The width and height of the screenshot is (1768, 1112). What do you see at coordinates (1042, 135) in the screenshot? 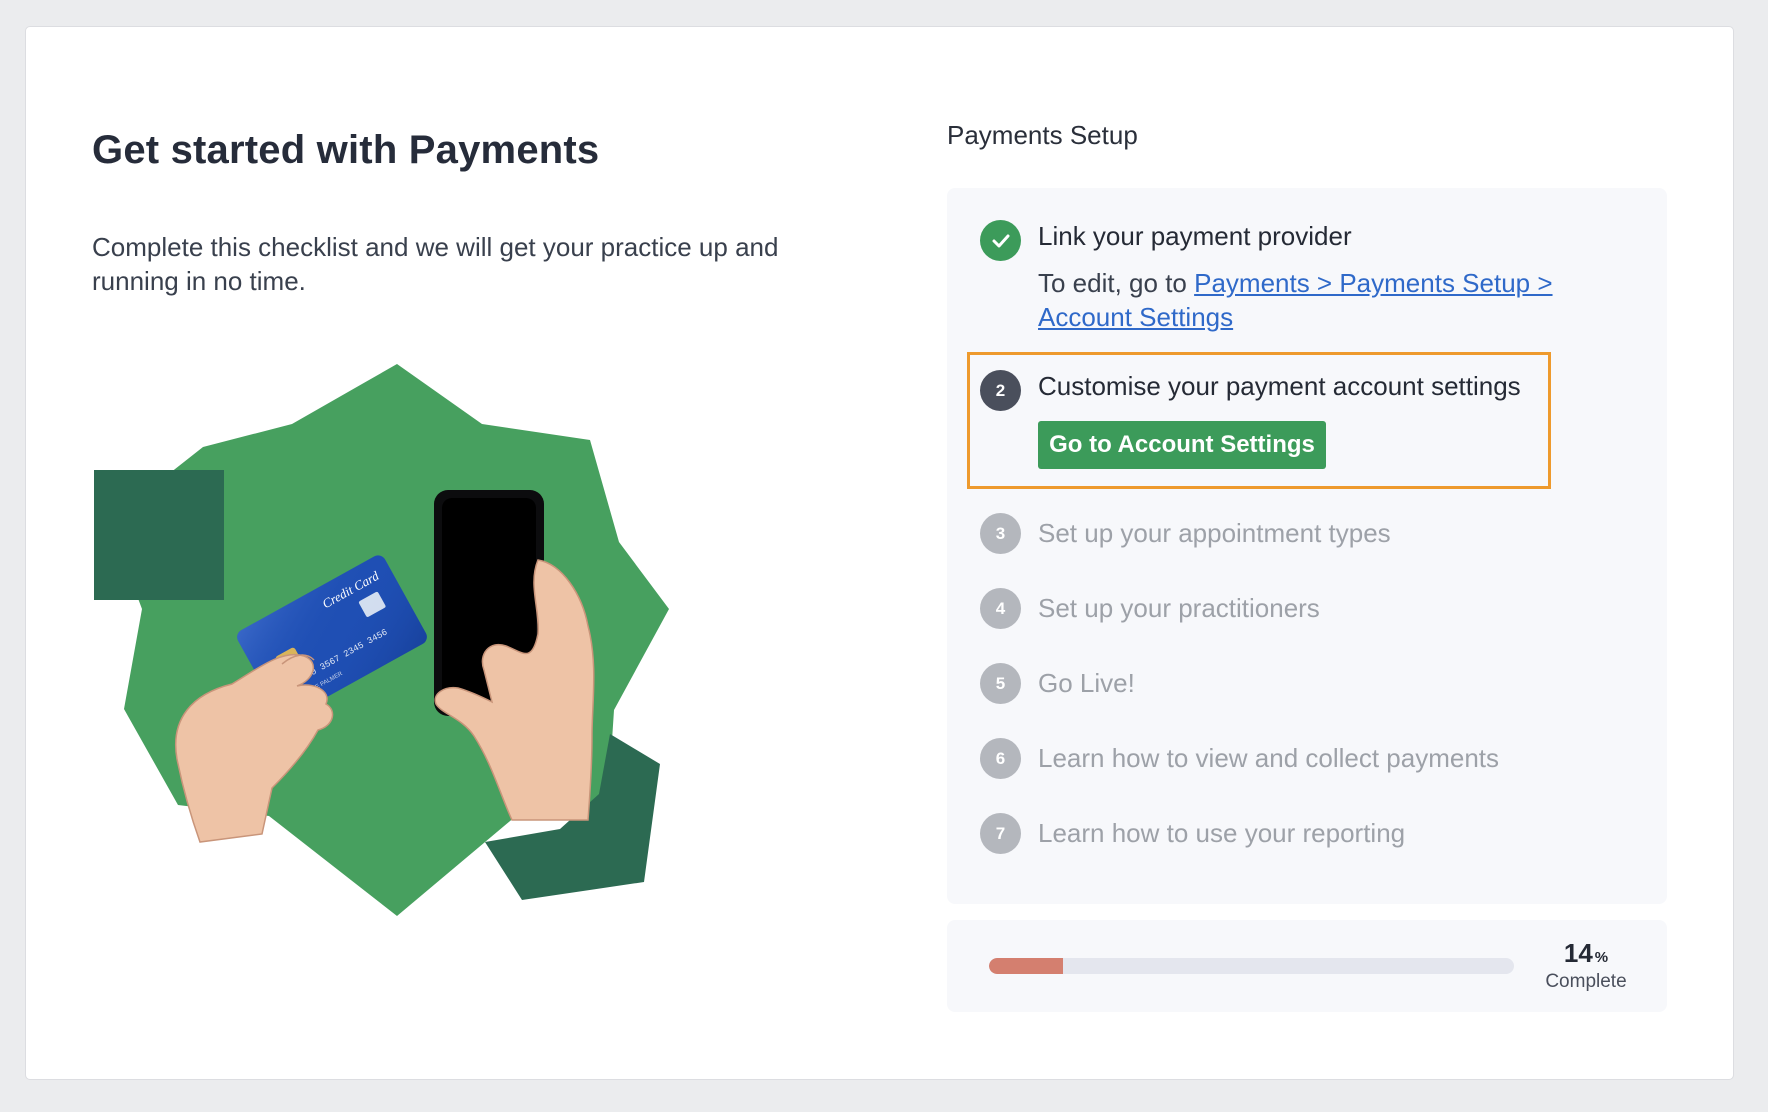
I see `payments-setup-heading: Payments Setup` at bounding box center [1042, 135].